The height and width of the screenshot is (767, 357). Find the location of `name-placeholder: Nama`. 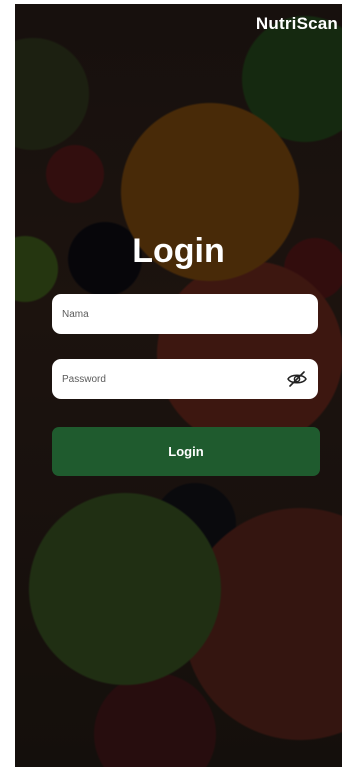

name-placeholder: Nama is located at coordinates (75, 314).